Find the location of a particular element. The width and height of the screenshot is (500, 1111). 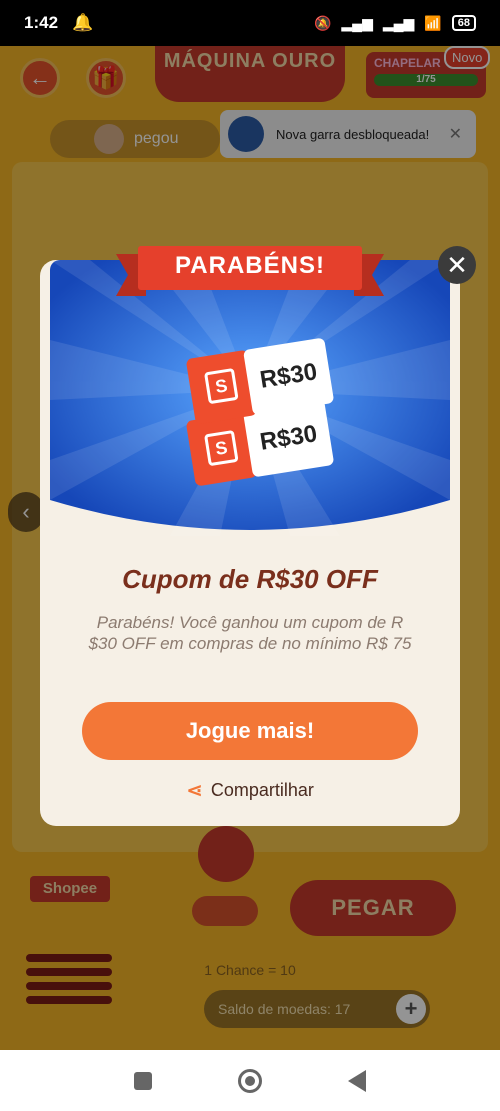

toast-notification: Nova garra desbloqueada! ✕ is located at coordinates (348, 134).